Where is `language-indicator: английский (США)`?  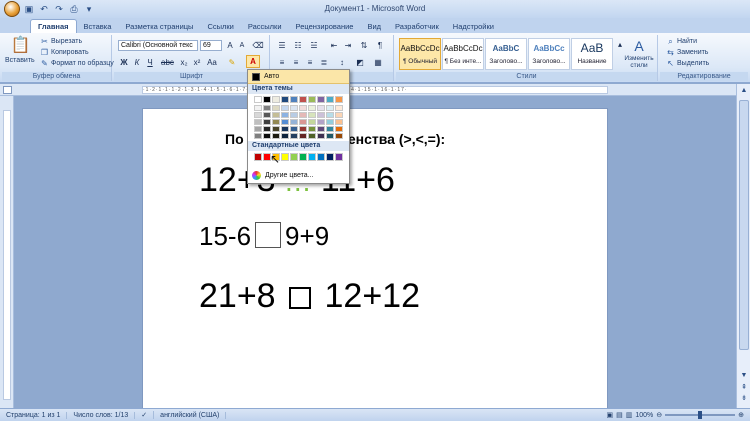
language-indicator: английский (США) is located at coordinates (190, 415).